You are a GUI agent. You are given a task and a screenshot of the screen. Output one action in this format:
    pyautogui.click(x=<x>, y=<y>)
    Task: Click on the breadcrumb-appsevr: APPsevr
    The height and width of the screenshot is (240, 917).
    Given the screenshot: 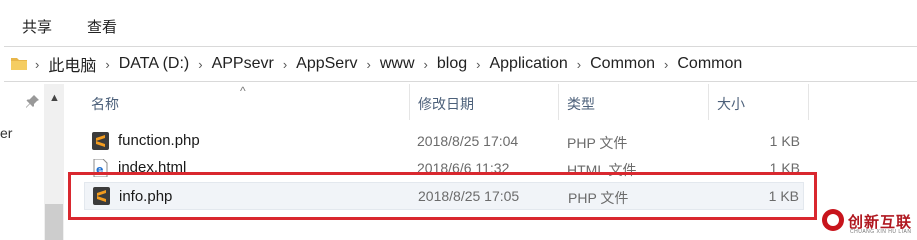 What is the action you would take?
    pyautogui.click(x=243, y=64)
    